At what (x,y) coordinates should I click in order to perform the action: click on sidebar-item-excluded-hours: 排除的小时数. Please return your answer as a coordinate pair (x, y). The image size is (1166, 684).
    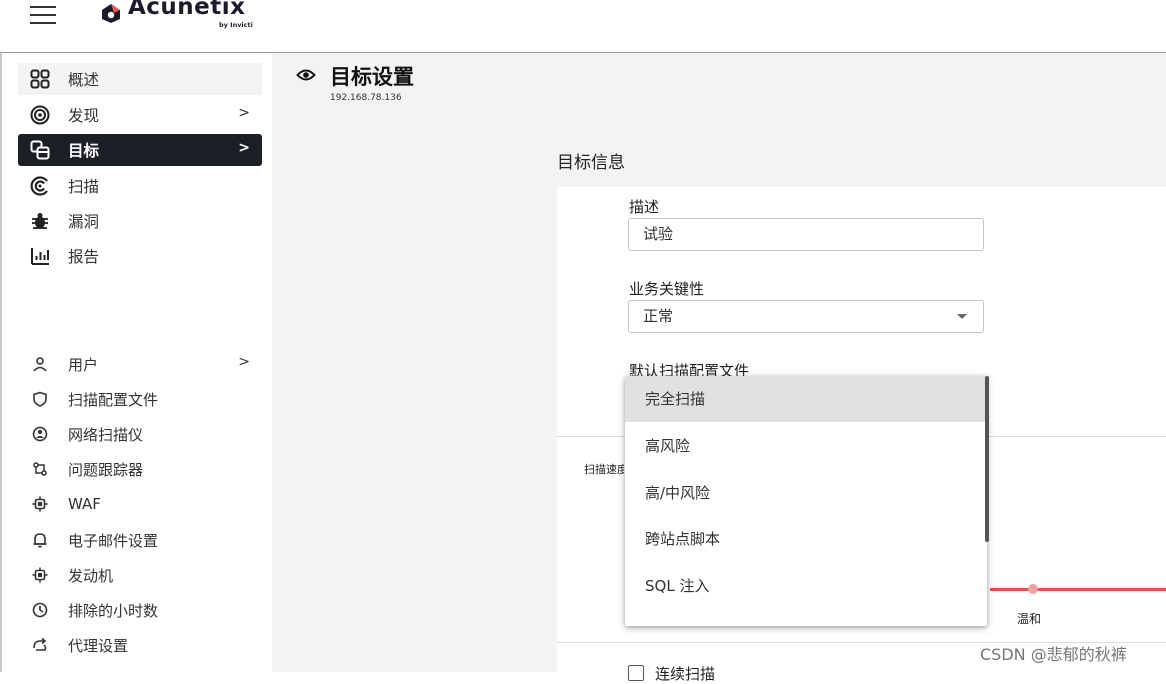
    Looking at the image, I should click on (140, 610).